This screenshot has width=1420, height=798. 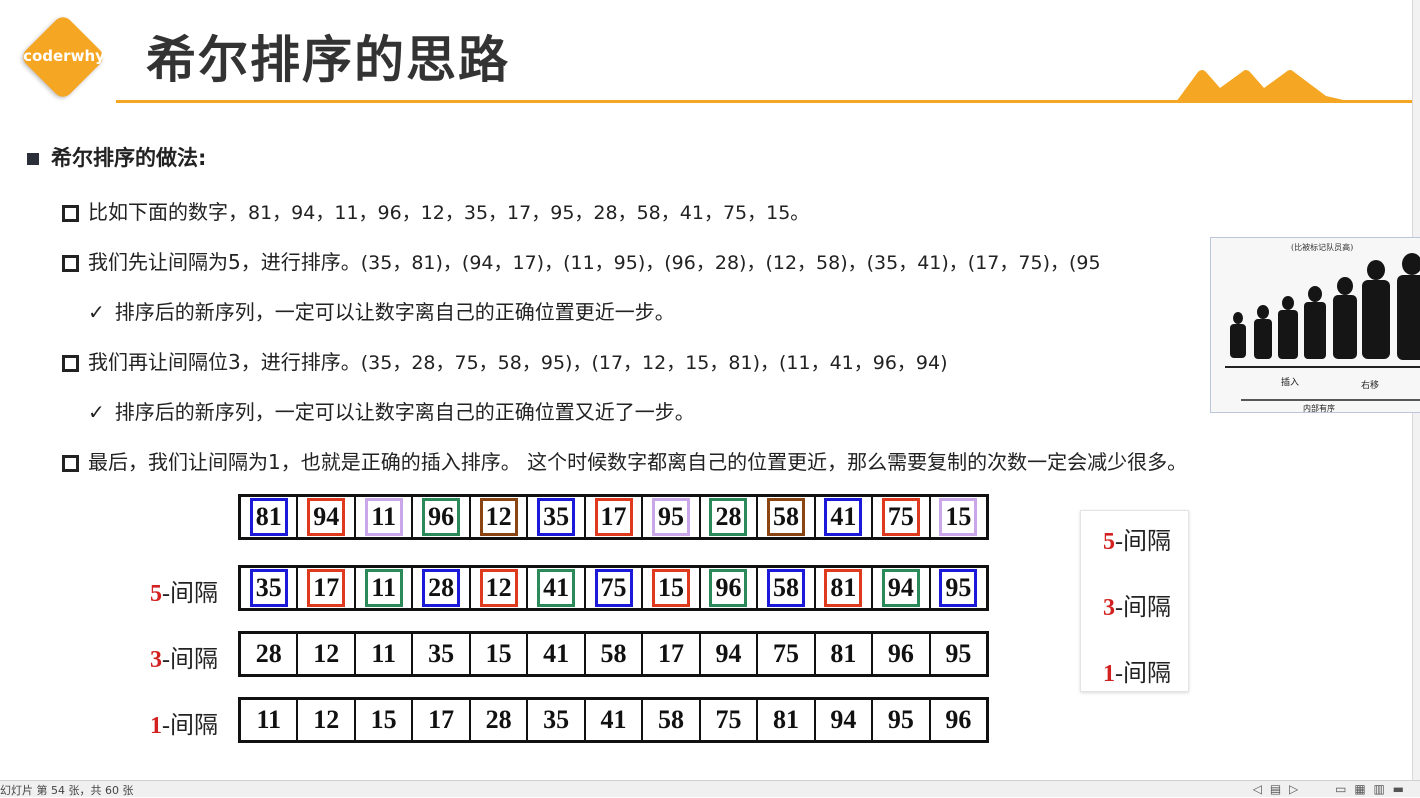 What do you see at coordinates (958, 588) in the screenshot?
I see `colored-number-box: 95` at bounding box center [958, 588].